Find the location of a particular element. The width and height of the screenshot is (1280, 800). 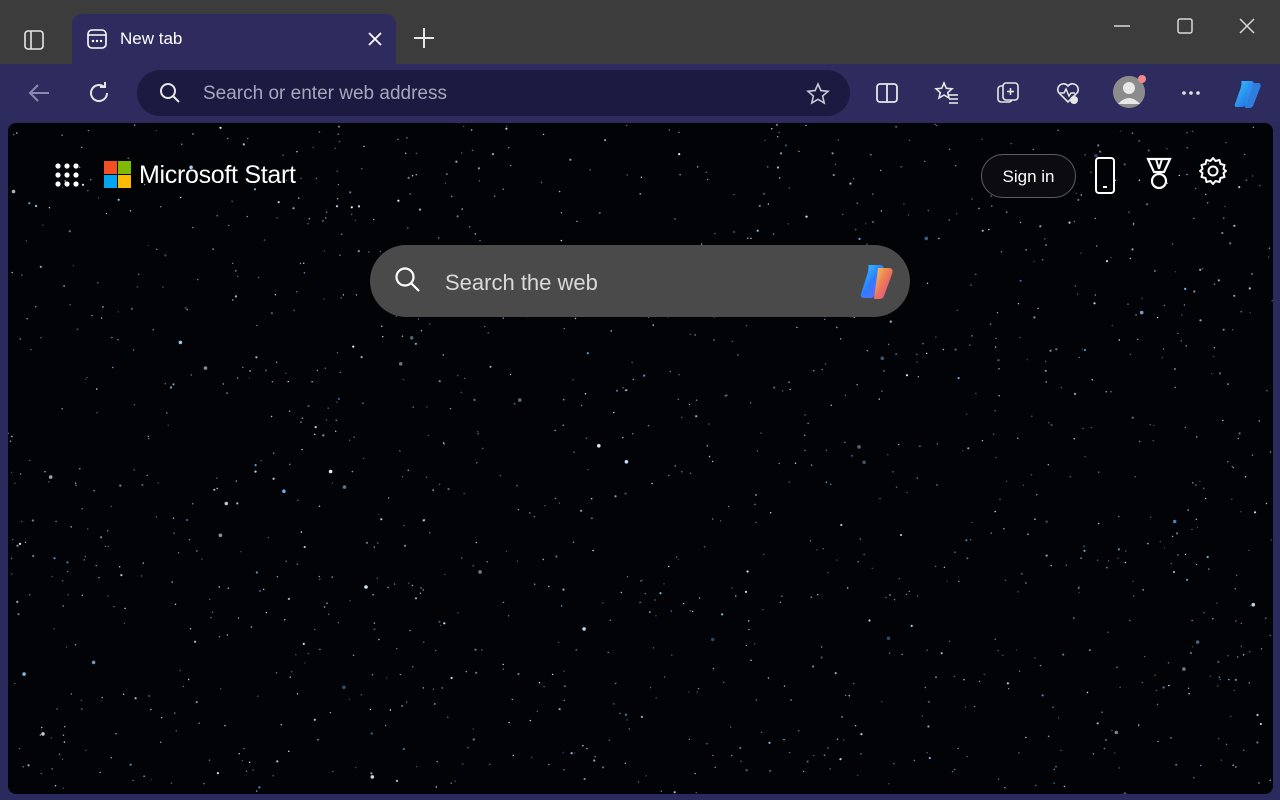

address-bar: Search or enter web address is located at coordinates (493, 93).